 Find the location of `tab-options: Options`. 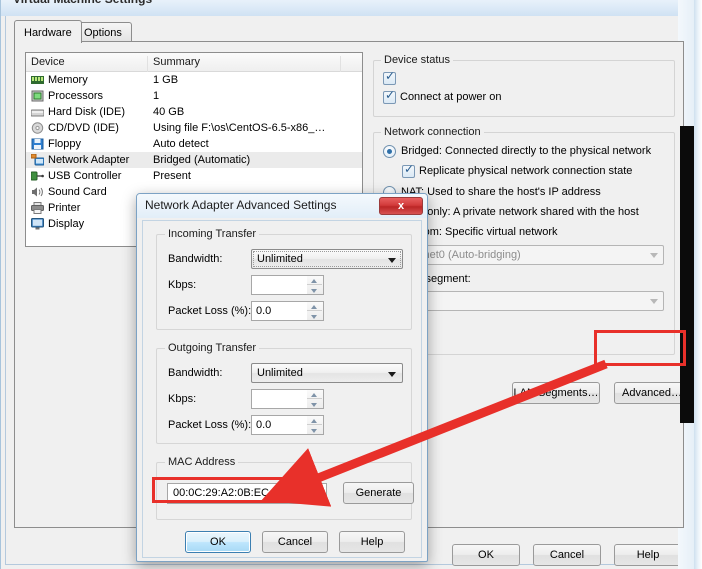

tab-options: Options is located at coordinates (103, 32).